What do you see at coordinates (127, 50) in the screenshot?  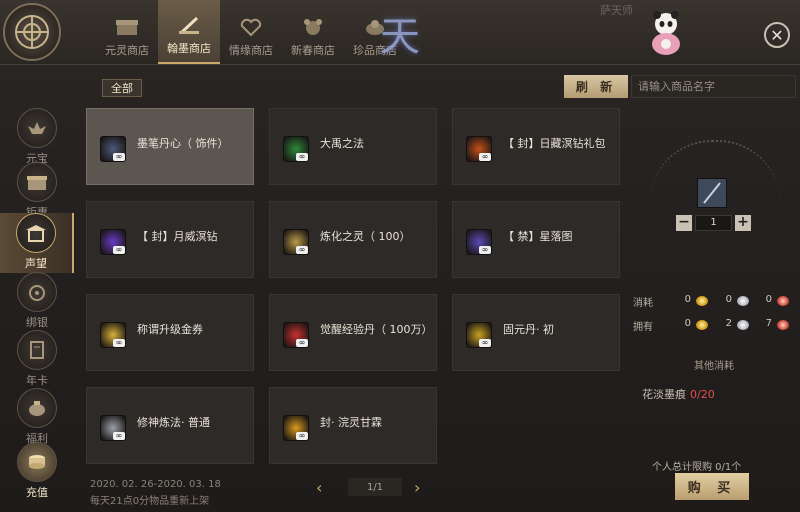 I see `tab-label: 元灵商店` at bounding box center [127, 50].